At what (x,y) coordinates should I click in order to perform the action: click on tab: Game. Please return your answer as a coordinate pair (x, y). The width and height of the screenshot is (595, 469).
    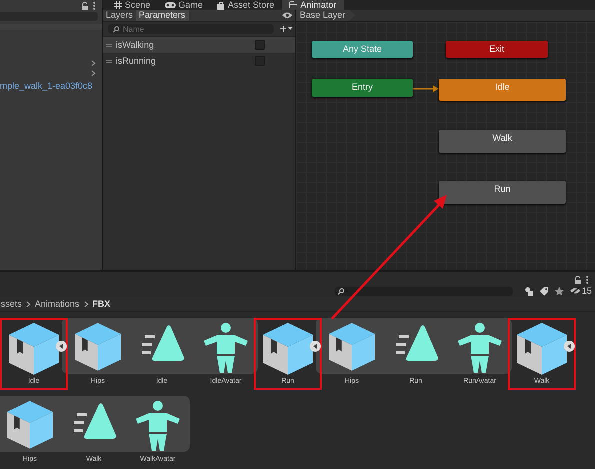
    Looking at the image, I should click on (184, 5).